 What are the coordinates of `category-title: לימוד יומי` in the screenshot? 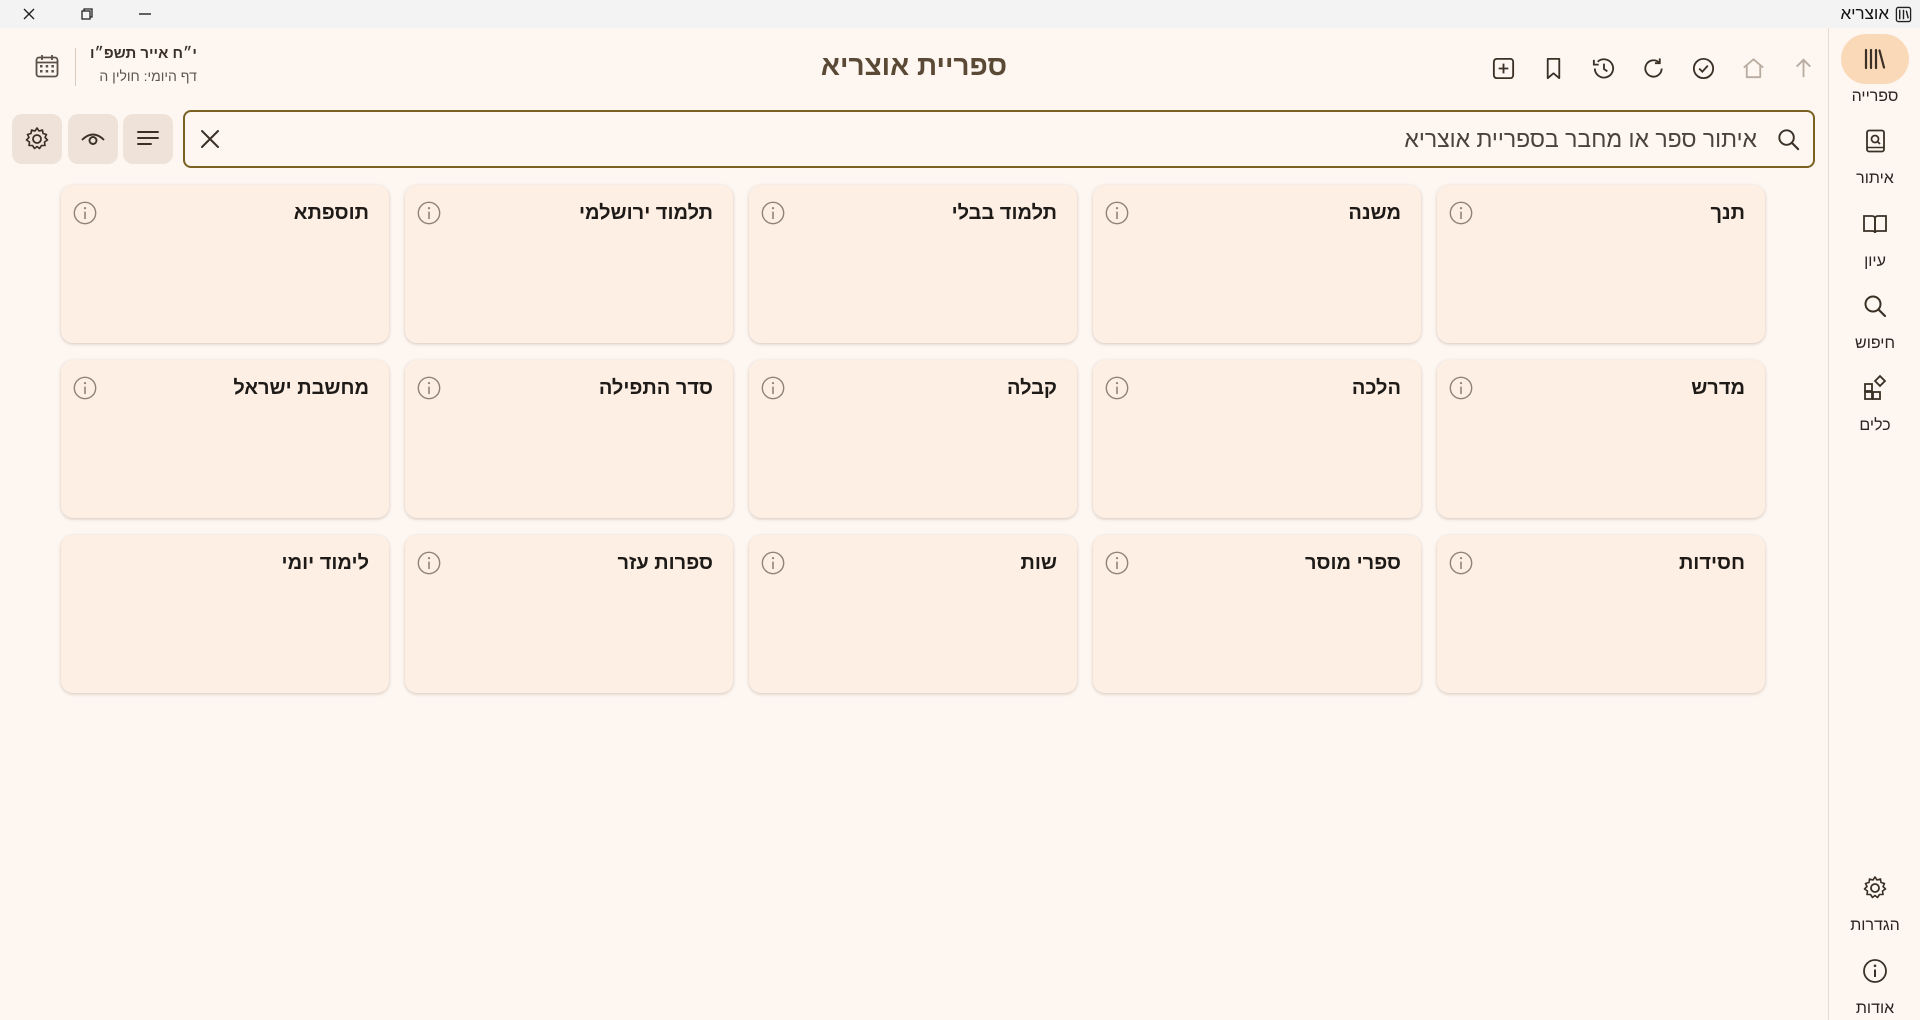 It's located at (325, 563).